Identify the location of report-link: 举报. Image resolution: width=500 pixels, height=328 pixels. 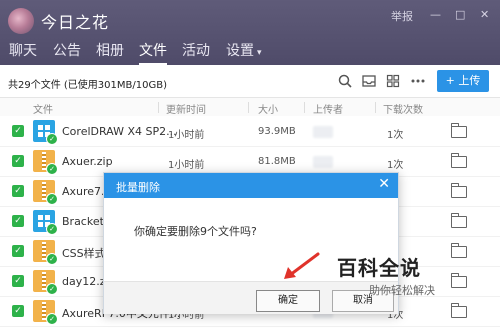
(402, 16).